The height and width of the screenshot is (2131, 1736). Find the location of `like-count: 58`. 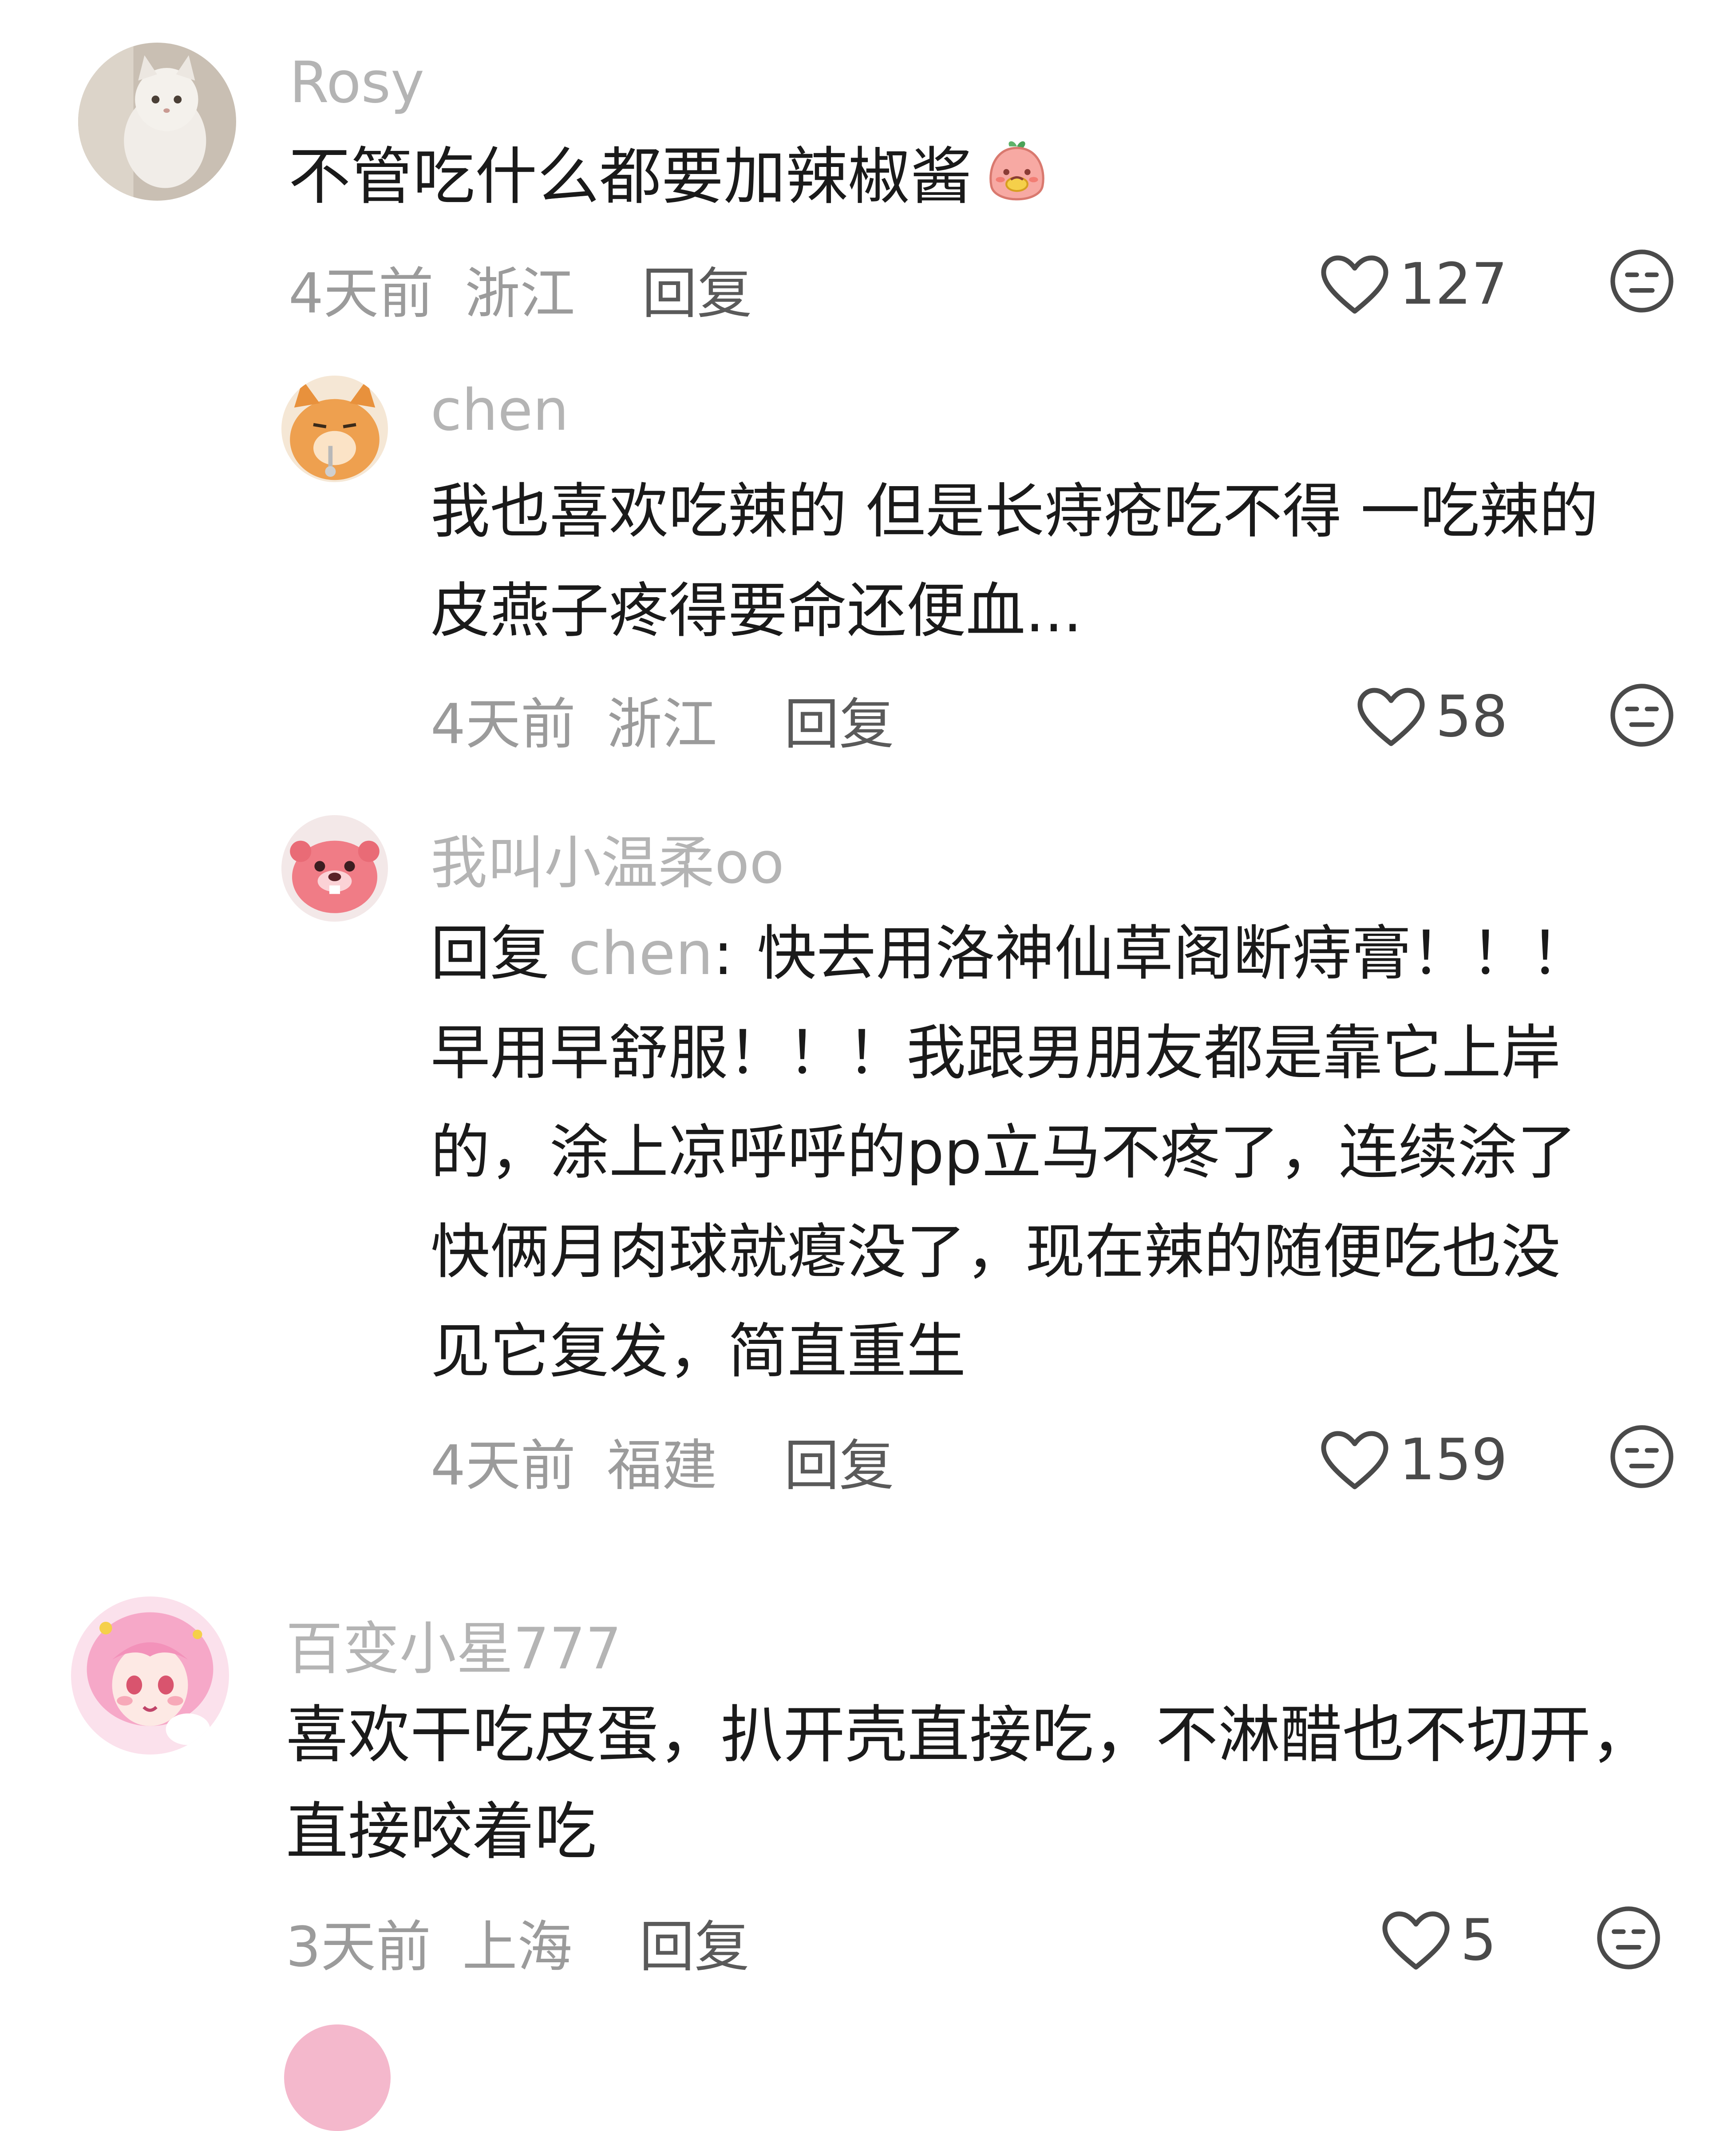

like-count: 58 is located at coordinates (1471, 717).